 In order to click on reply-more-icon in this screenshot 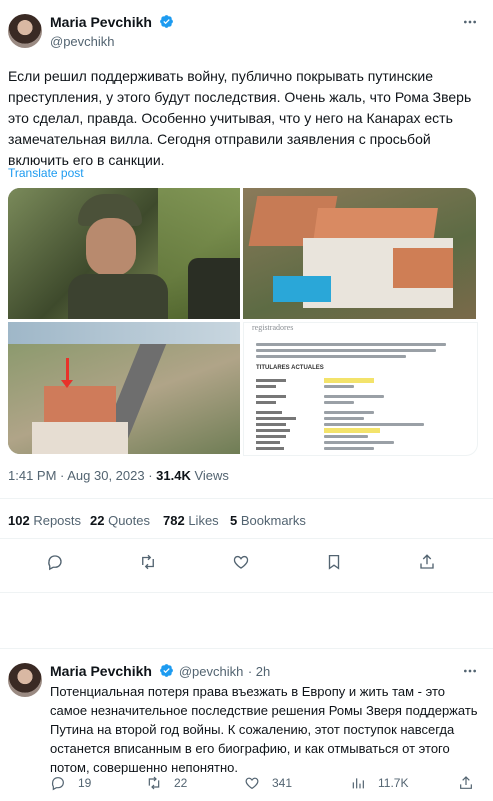, I will do `click(470, 673)`.